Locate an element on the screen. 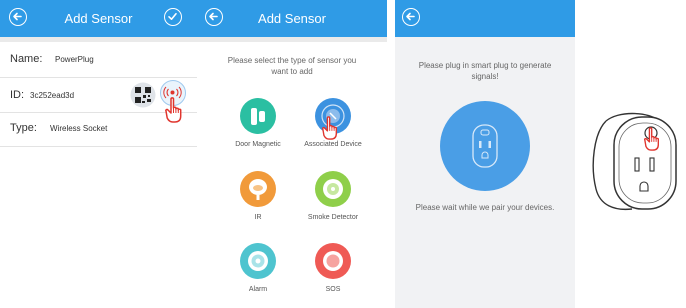 This screenshot has width=686, height=308. check-icon is located at coordinates (172, 16).